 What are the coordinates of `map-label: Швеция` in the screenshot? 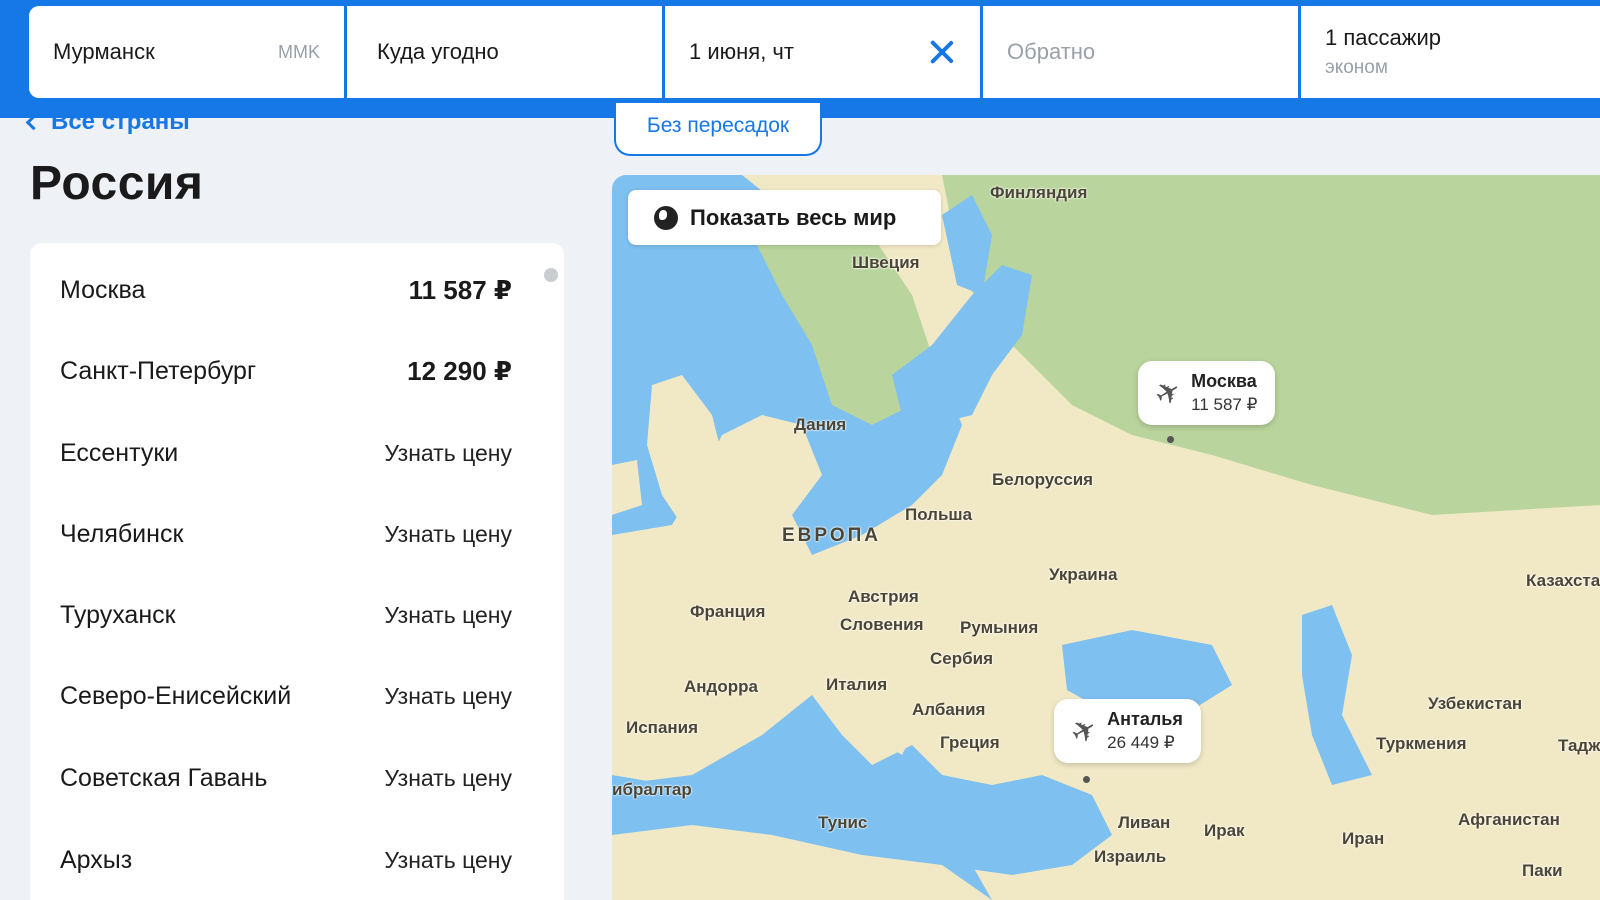 It's located at (886, 262).